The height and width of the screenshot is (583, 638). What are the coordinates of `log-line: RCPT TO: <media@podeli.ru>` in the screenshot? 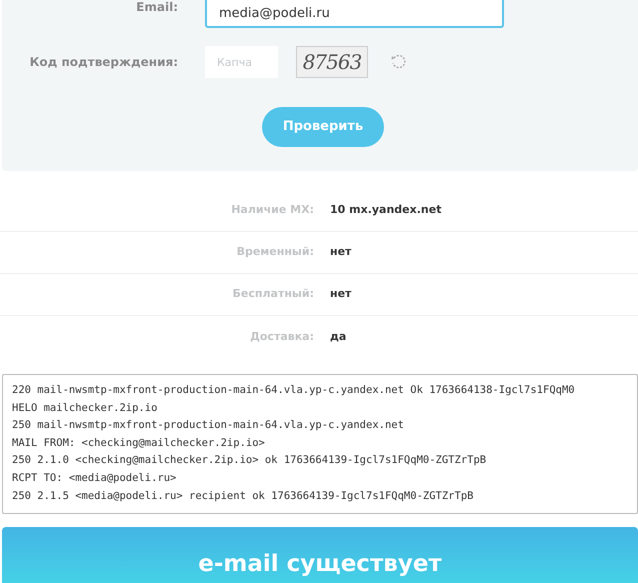 It's located at (95, 478).